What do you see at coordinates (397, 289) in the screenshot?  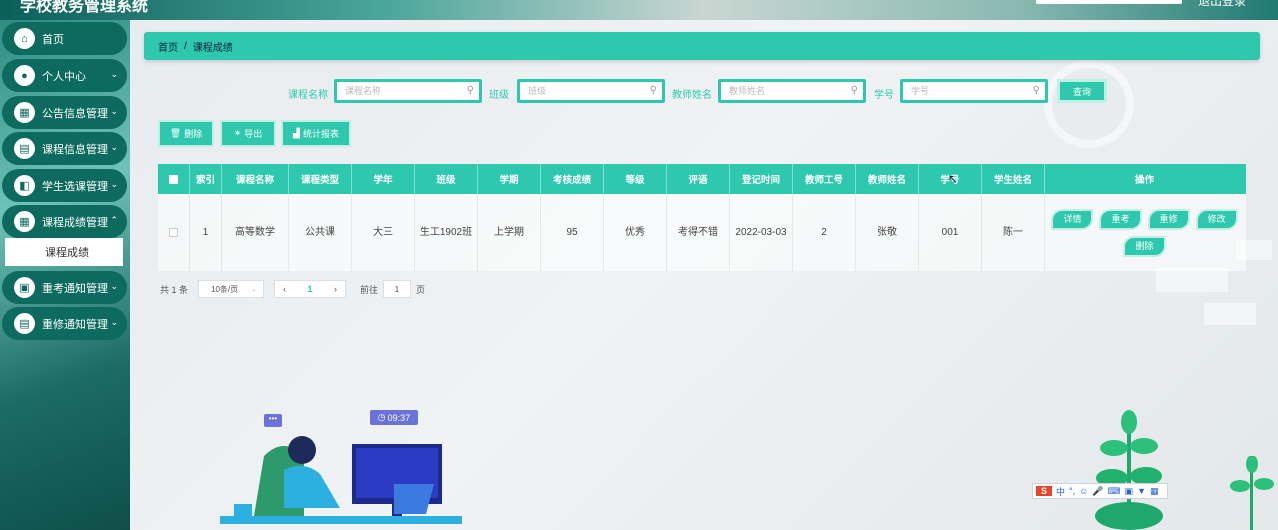 I see `goto-page-input: 1` at bounding box center [397, 289].